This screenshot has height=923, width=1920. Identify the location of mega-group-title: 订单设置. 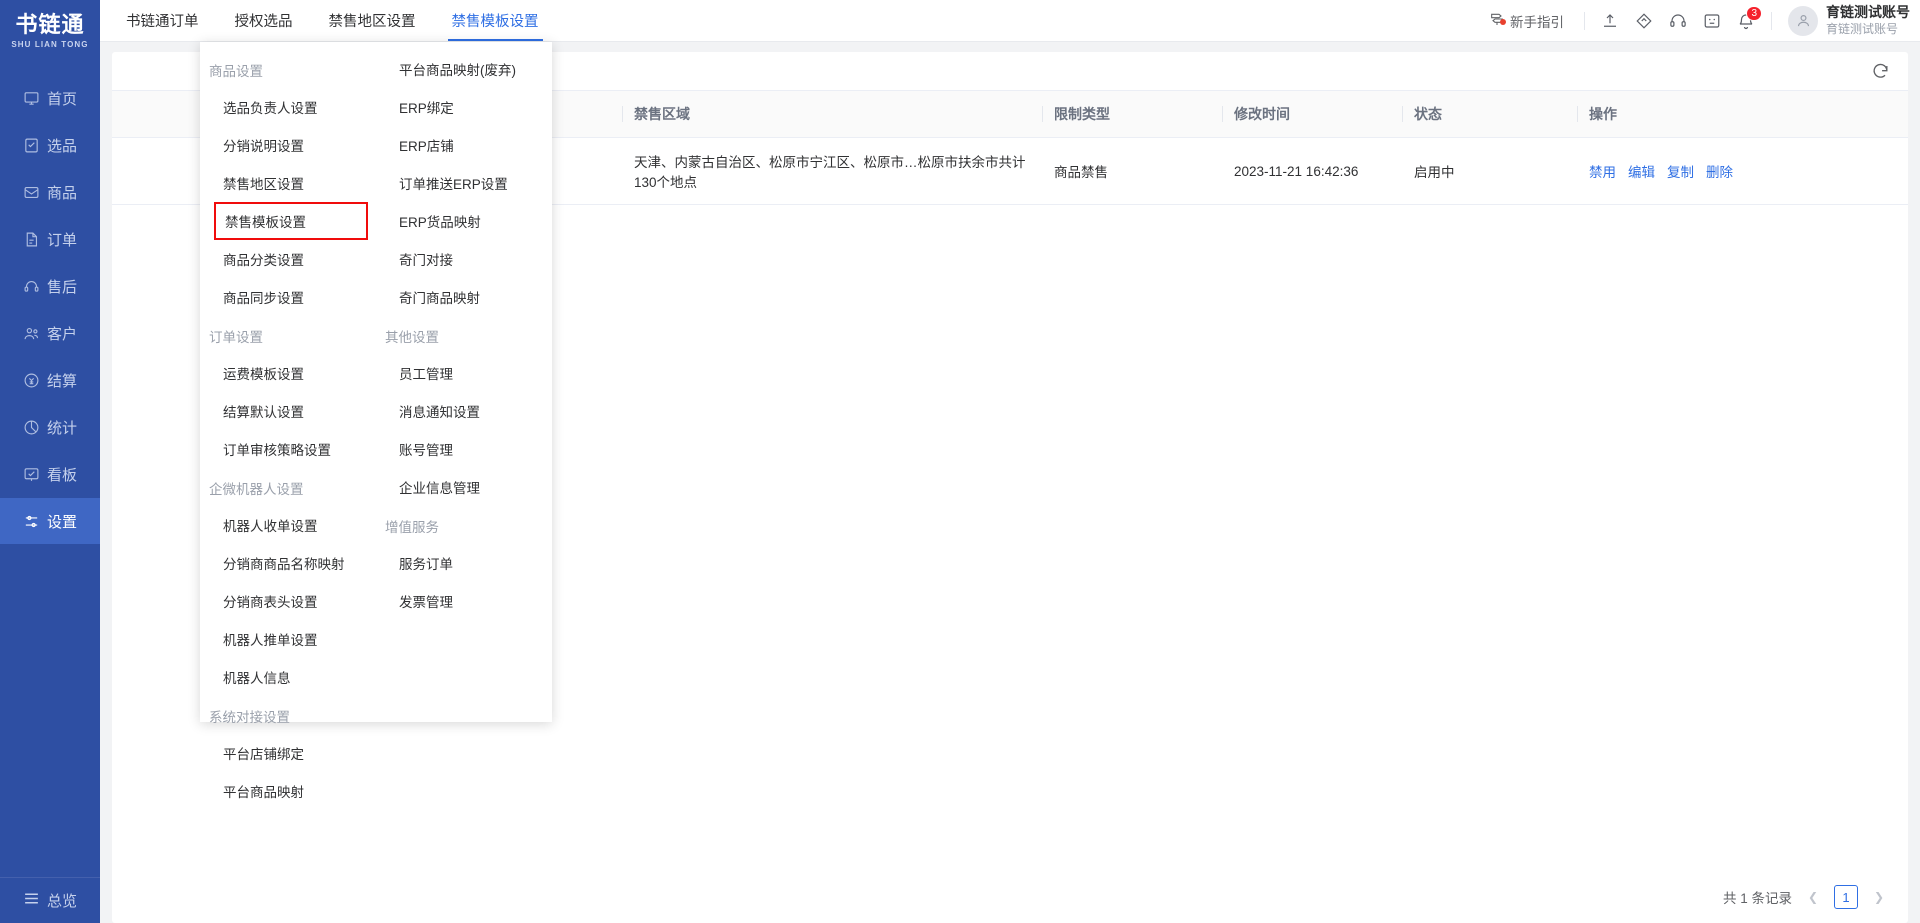
(236, 337).